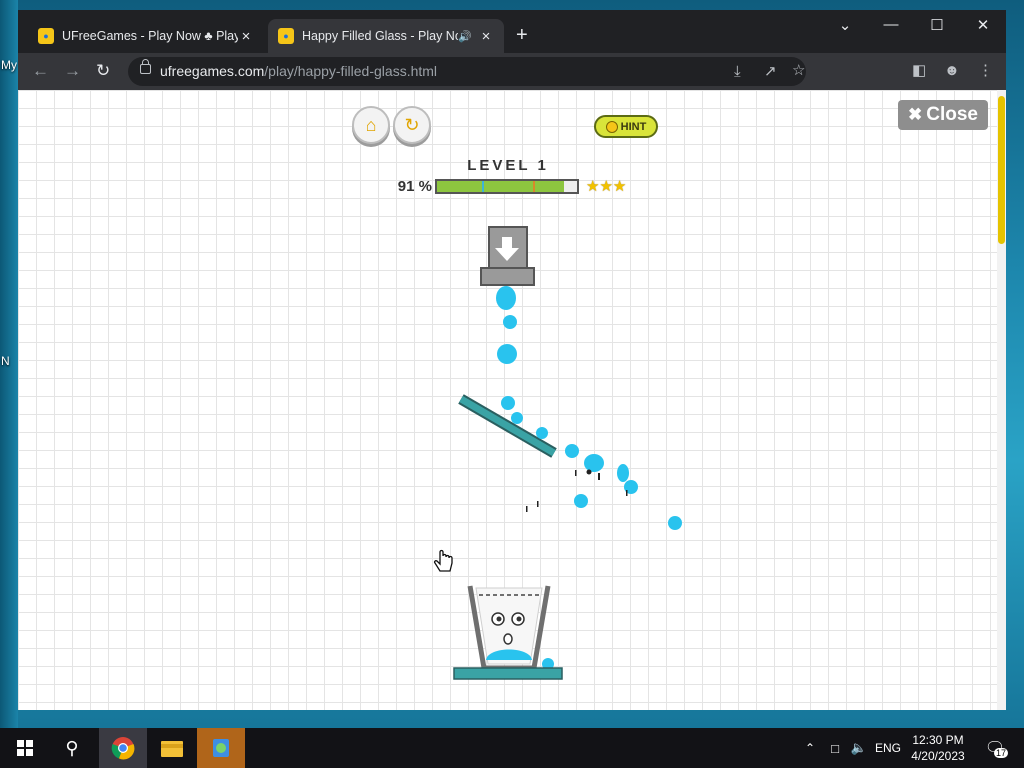  Describe the element at coordinates (145, 66) in the screenshot. I see `lock-icon` at that location.